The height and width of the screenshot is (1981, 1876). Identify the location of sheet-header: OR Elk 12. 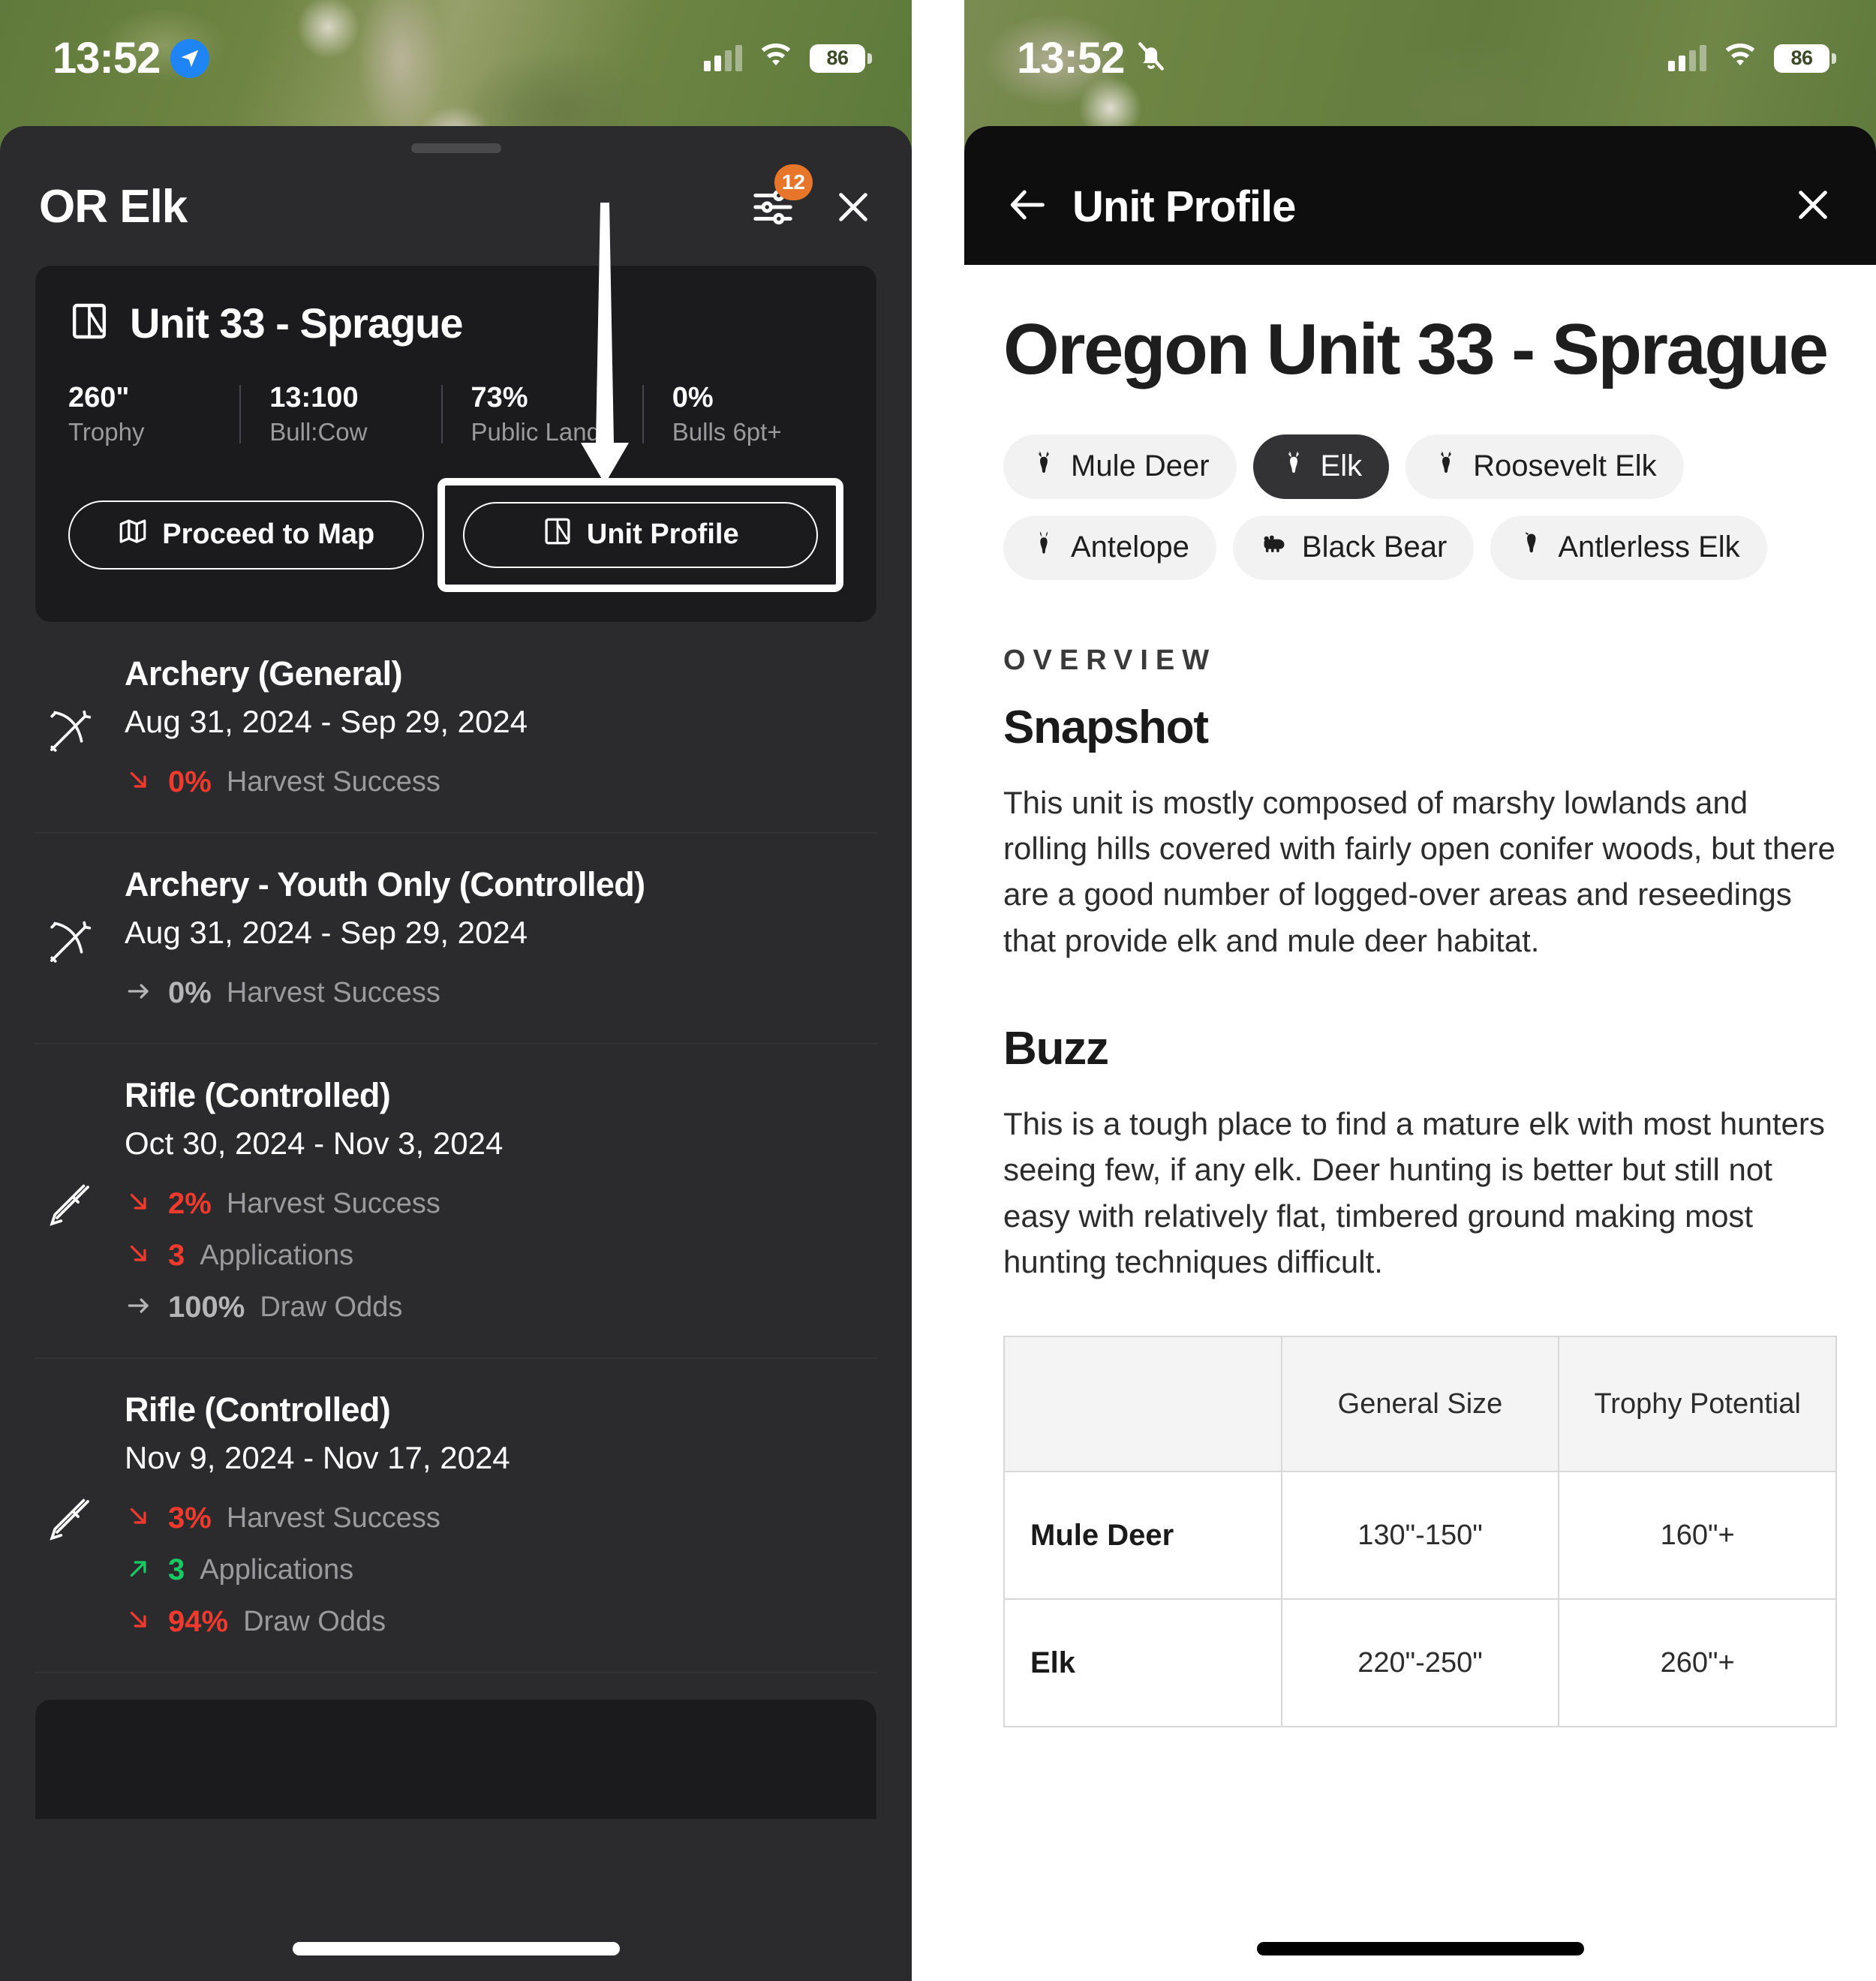
(456, 195).